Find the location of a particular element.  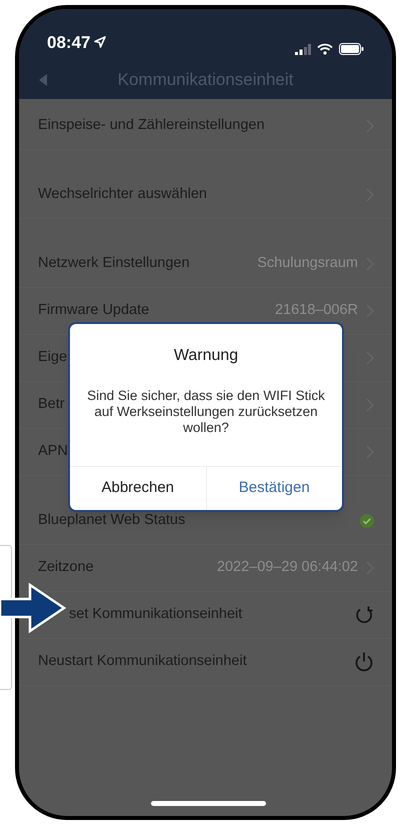

check-circle-icon is located at coordinates (367, 521).